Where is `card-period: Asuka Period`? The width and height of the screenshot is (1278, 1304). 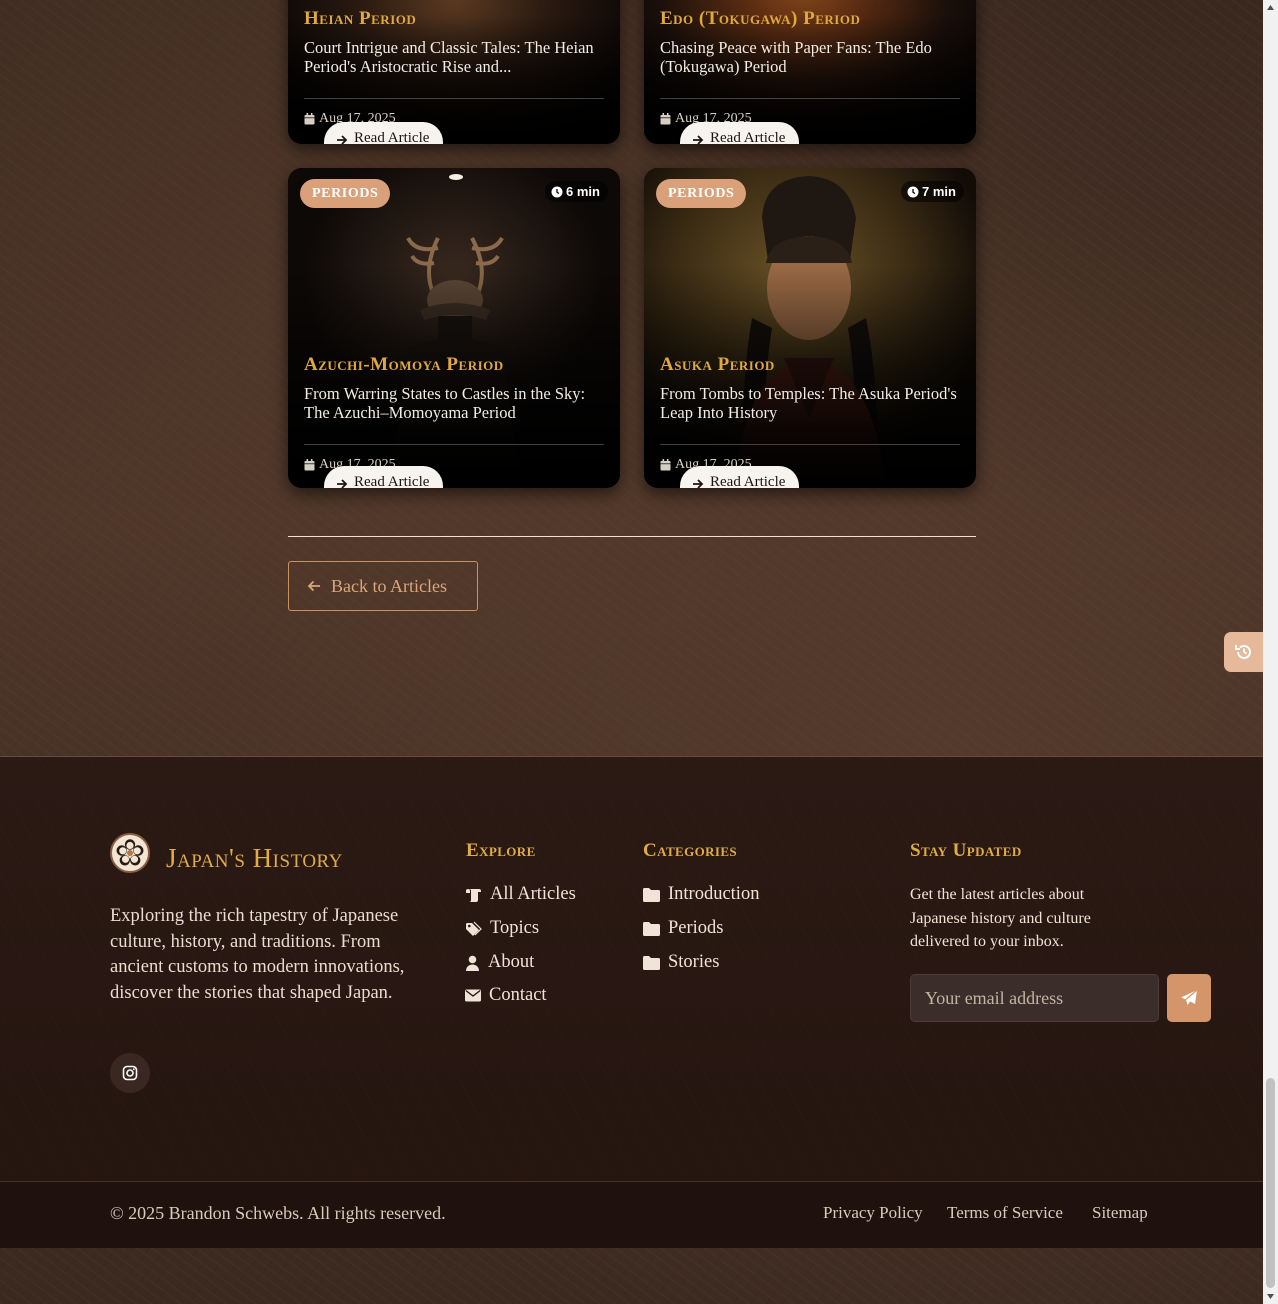
card-period: Asuka Period is located at coordinates (717, 364).